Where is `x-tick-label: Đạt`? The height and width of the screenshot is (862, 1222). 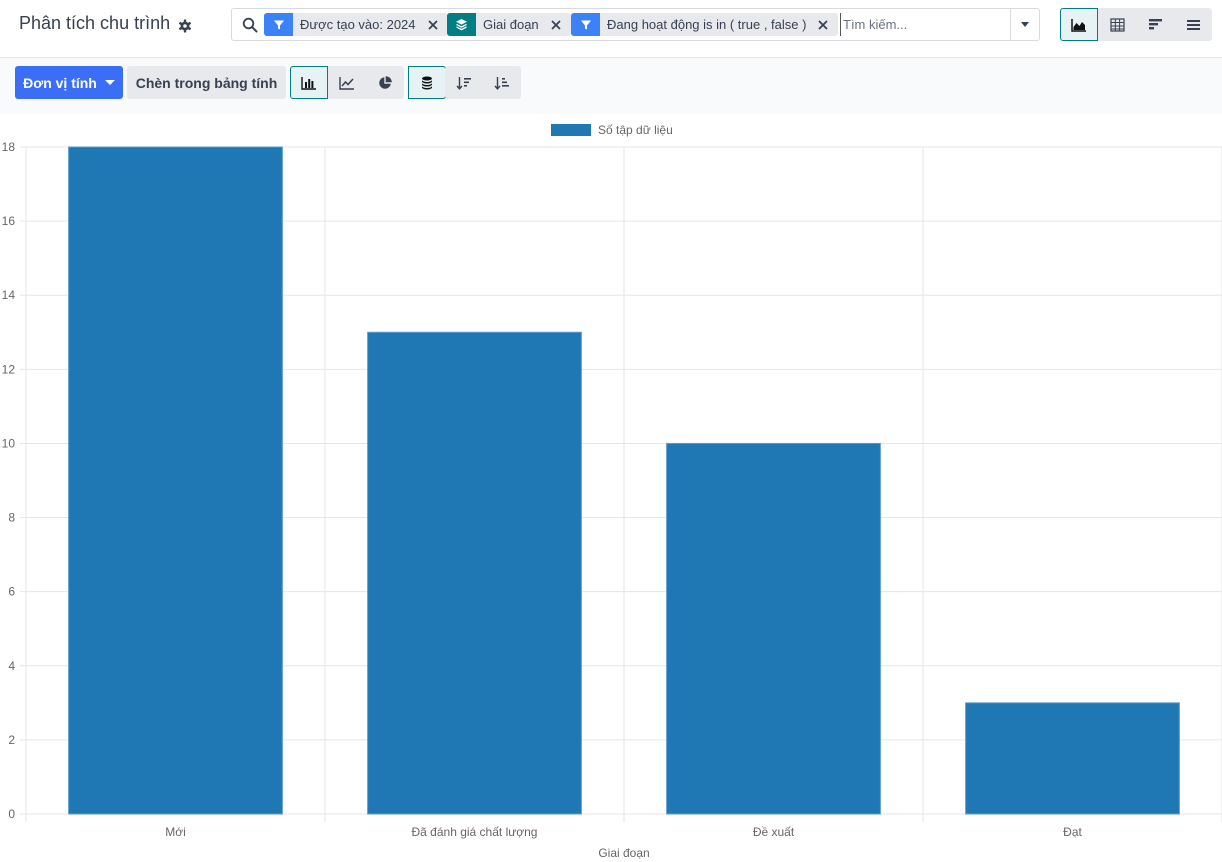 x-tick-label: Đạt is located at coordinates (1072, 832).